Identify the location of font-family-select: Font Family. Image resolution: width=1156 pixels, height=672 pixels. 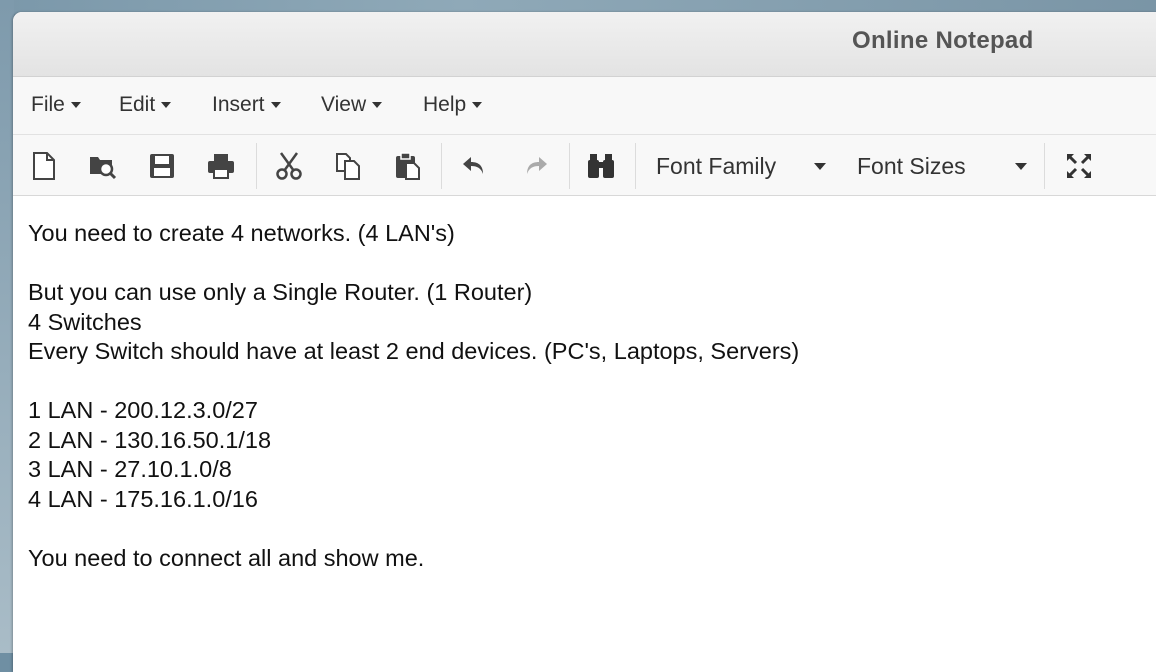
(741, 166).